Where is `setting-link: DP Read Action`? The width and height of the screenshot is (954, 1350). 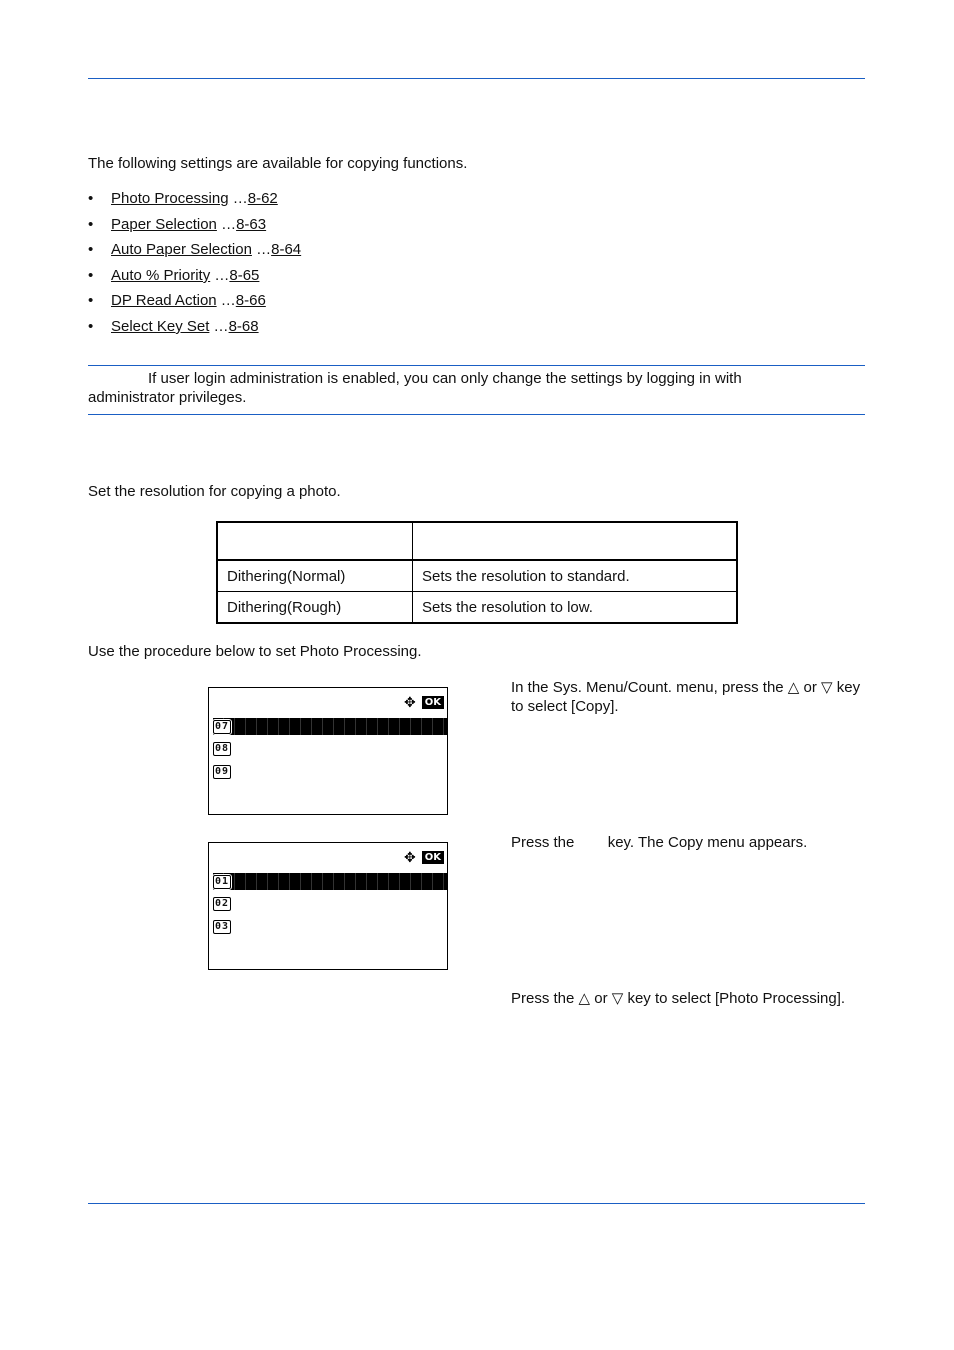 setting-link: DP Read Action is located at coordinates (164, 300).